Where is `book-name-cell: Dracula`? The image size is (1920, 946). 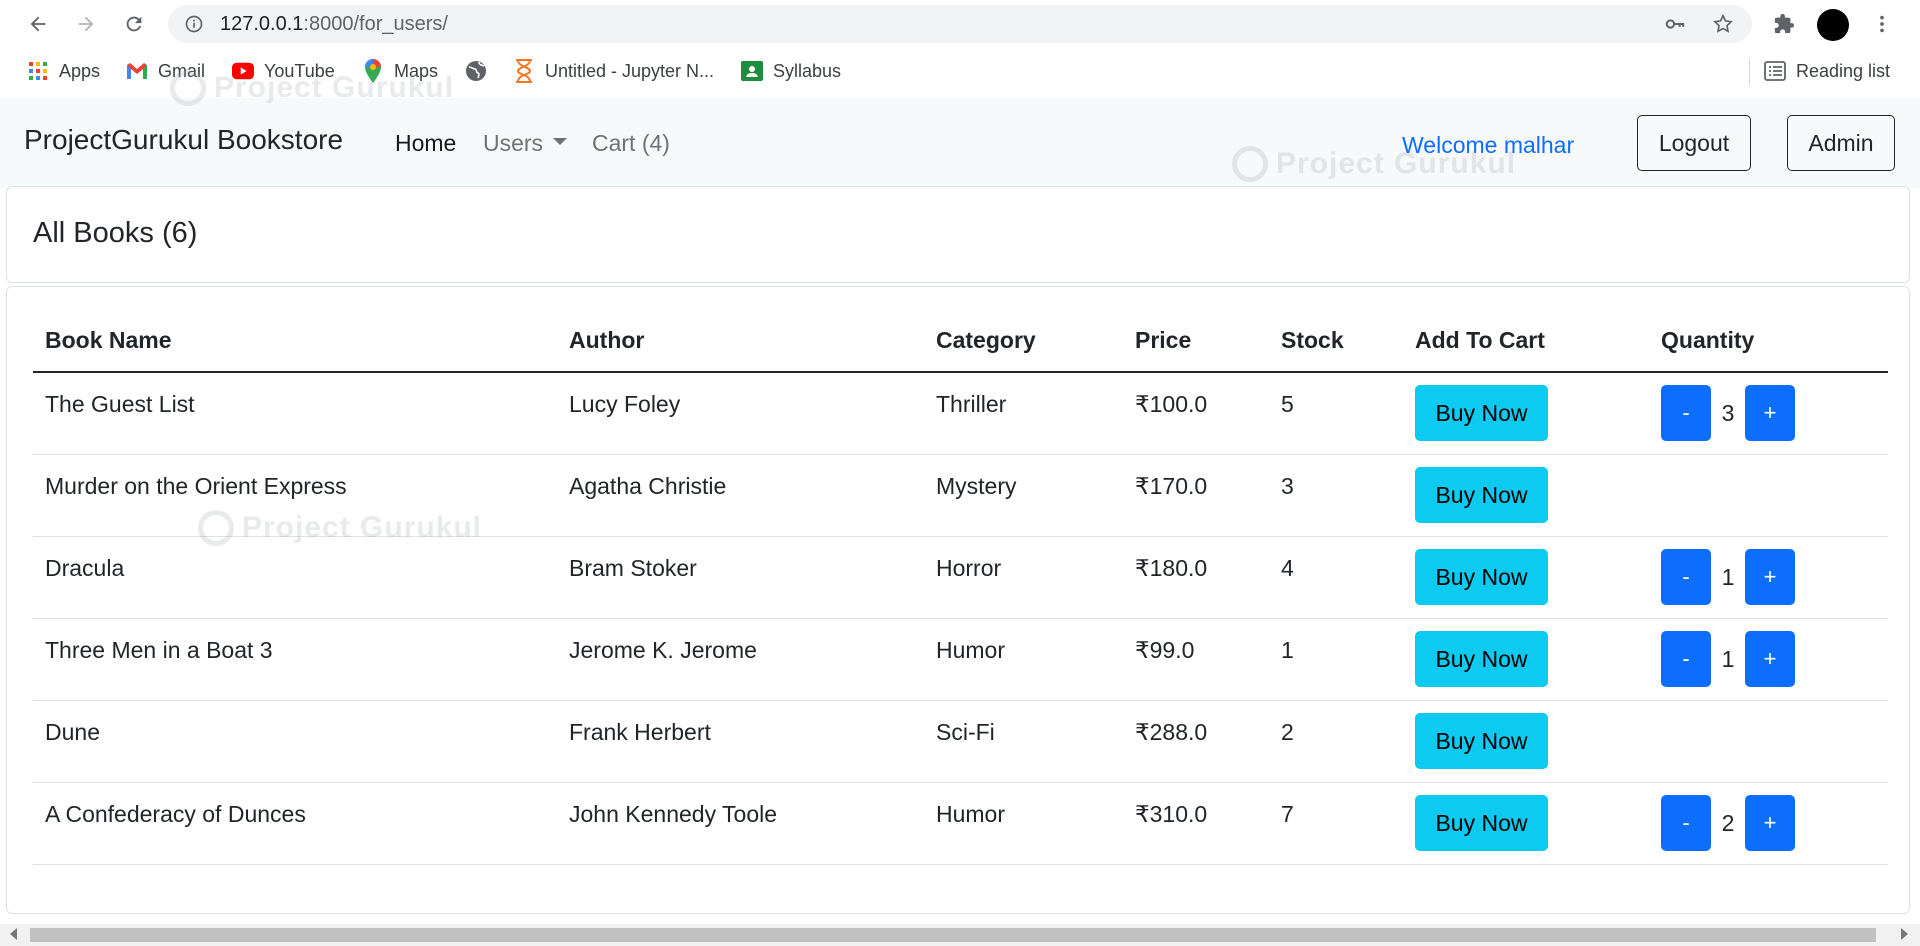
book-name-cell: Dracula is located at coordinates (295, 577).